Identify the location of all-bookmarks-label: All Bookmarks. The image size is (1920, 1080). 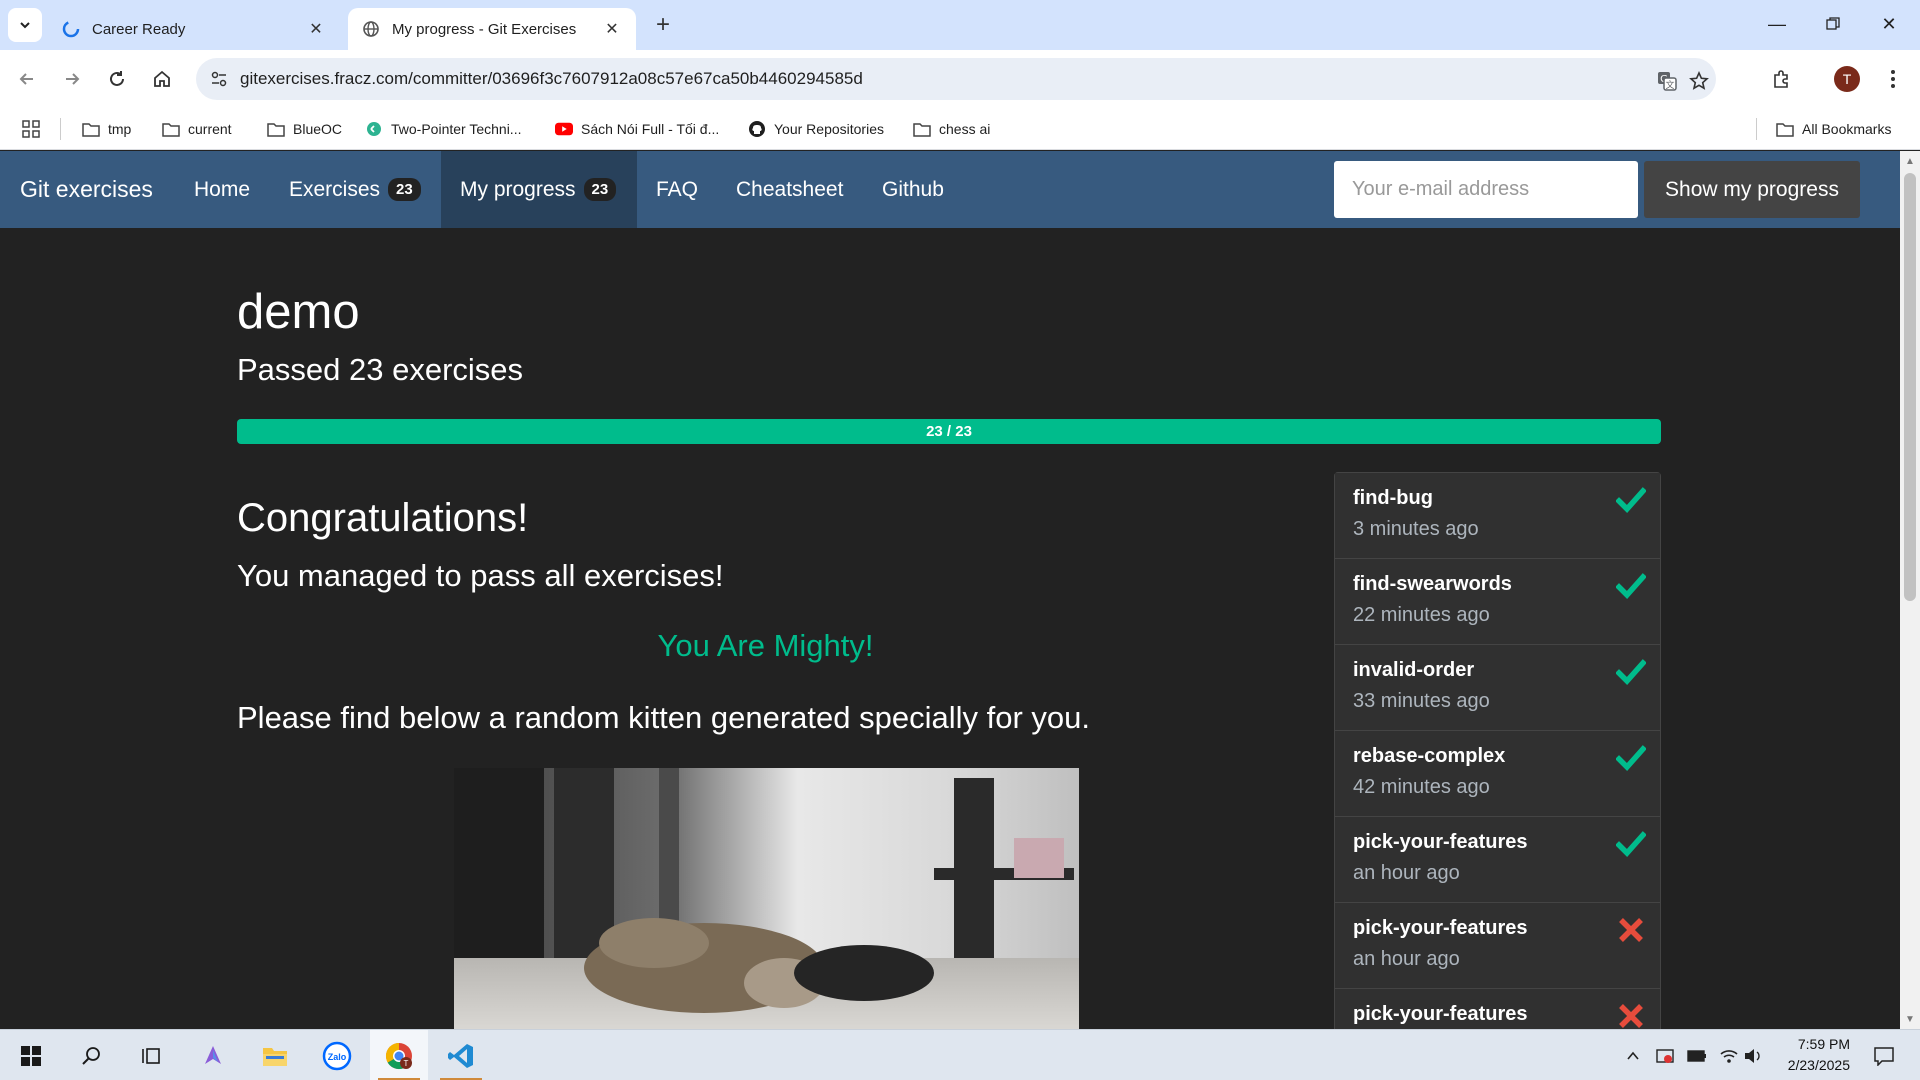
(1847, 129).